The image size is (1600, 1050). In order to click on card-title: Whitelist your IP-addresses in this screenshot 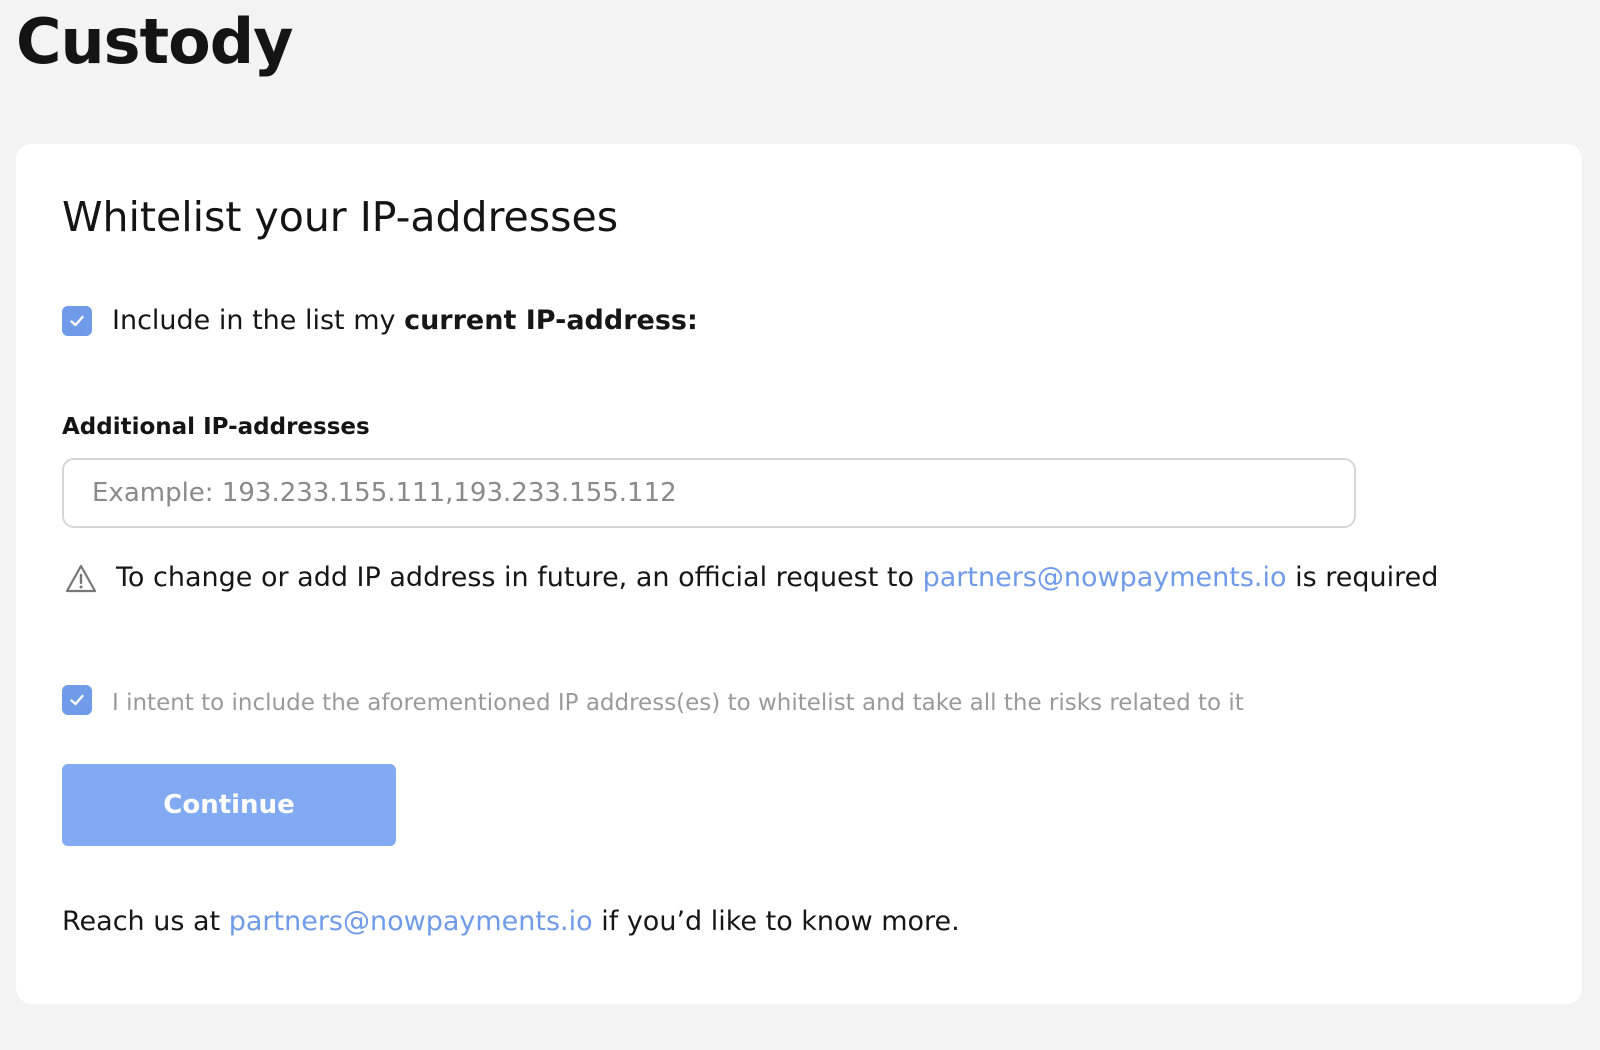, I will do `click(340, 217)`.